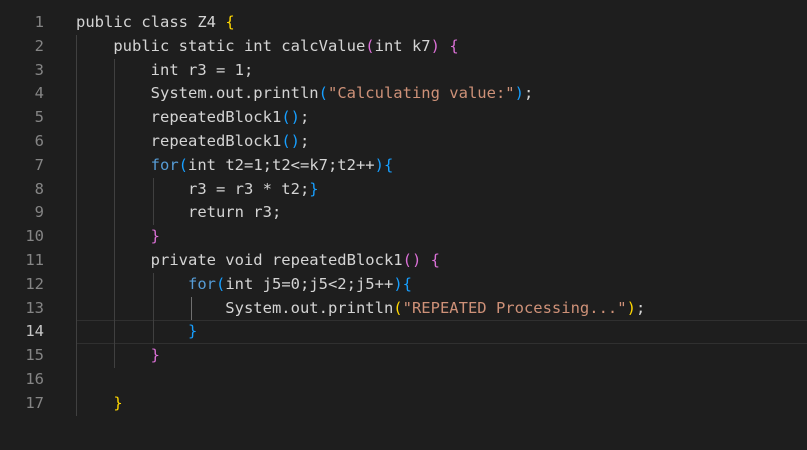  I want to click on line-number: 17, so click(34, 402).